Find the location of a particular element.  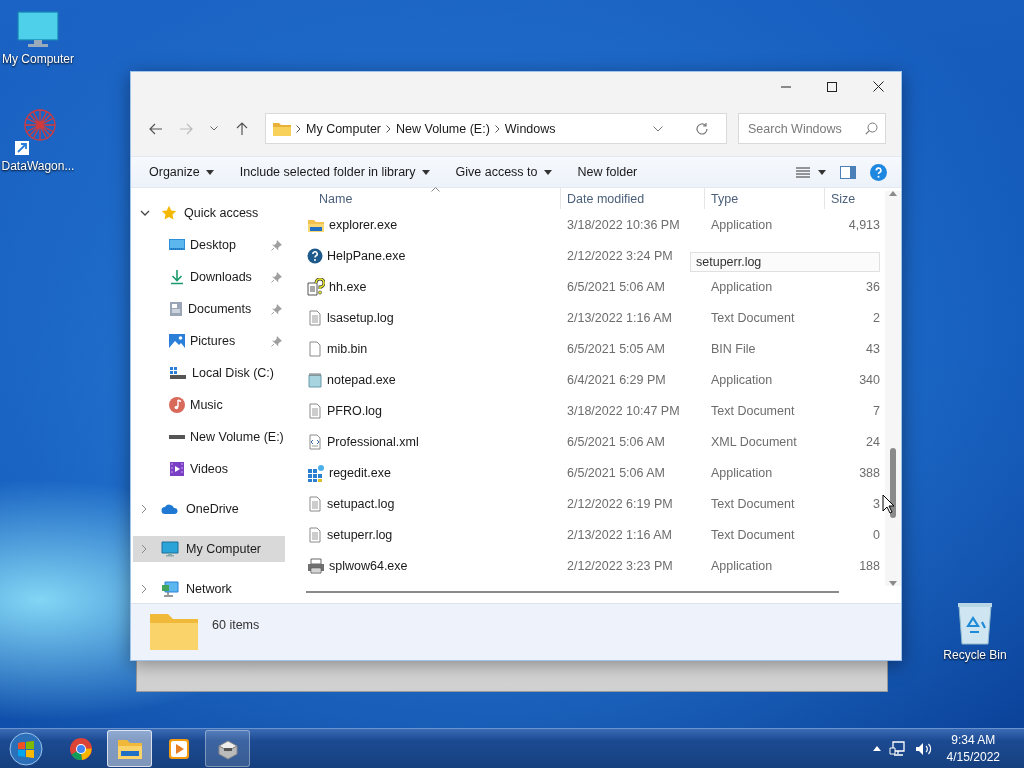

file-name: explorer.exe is located at coordinates (363, 224).